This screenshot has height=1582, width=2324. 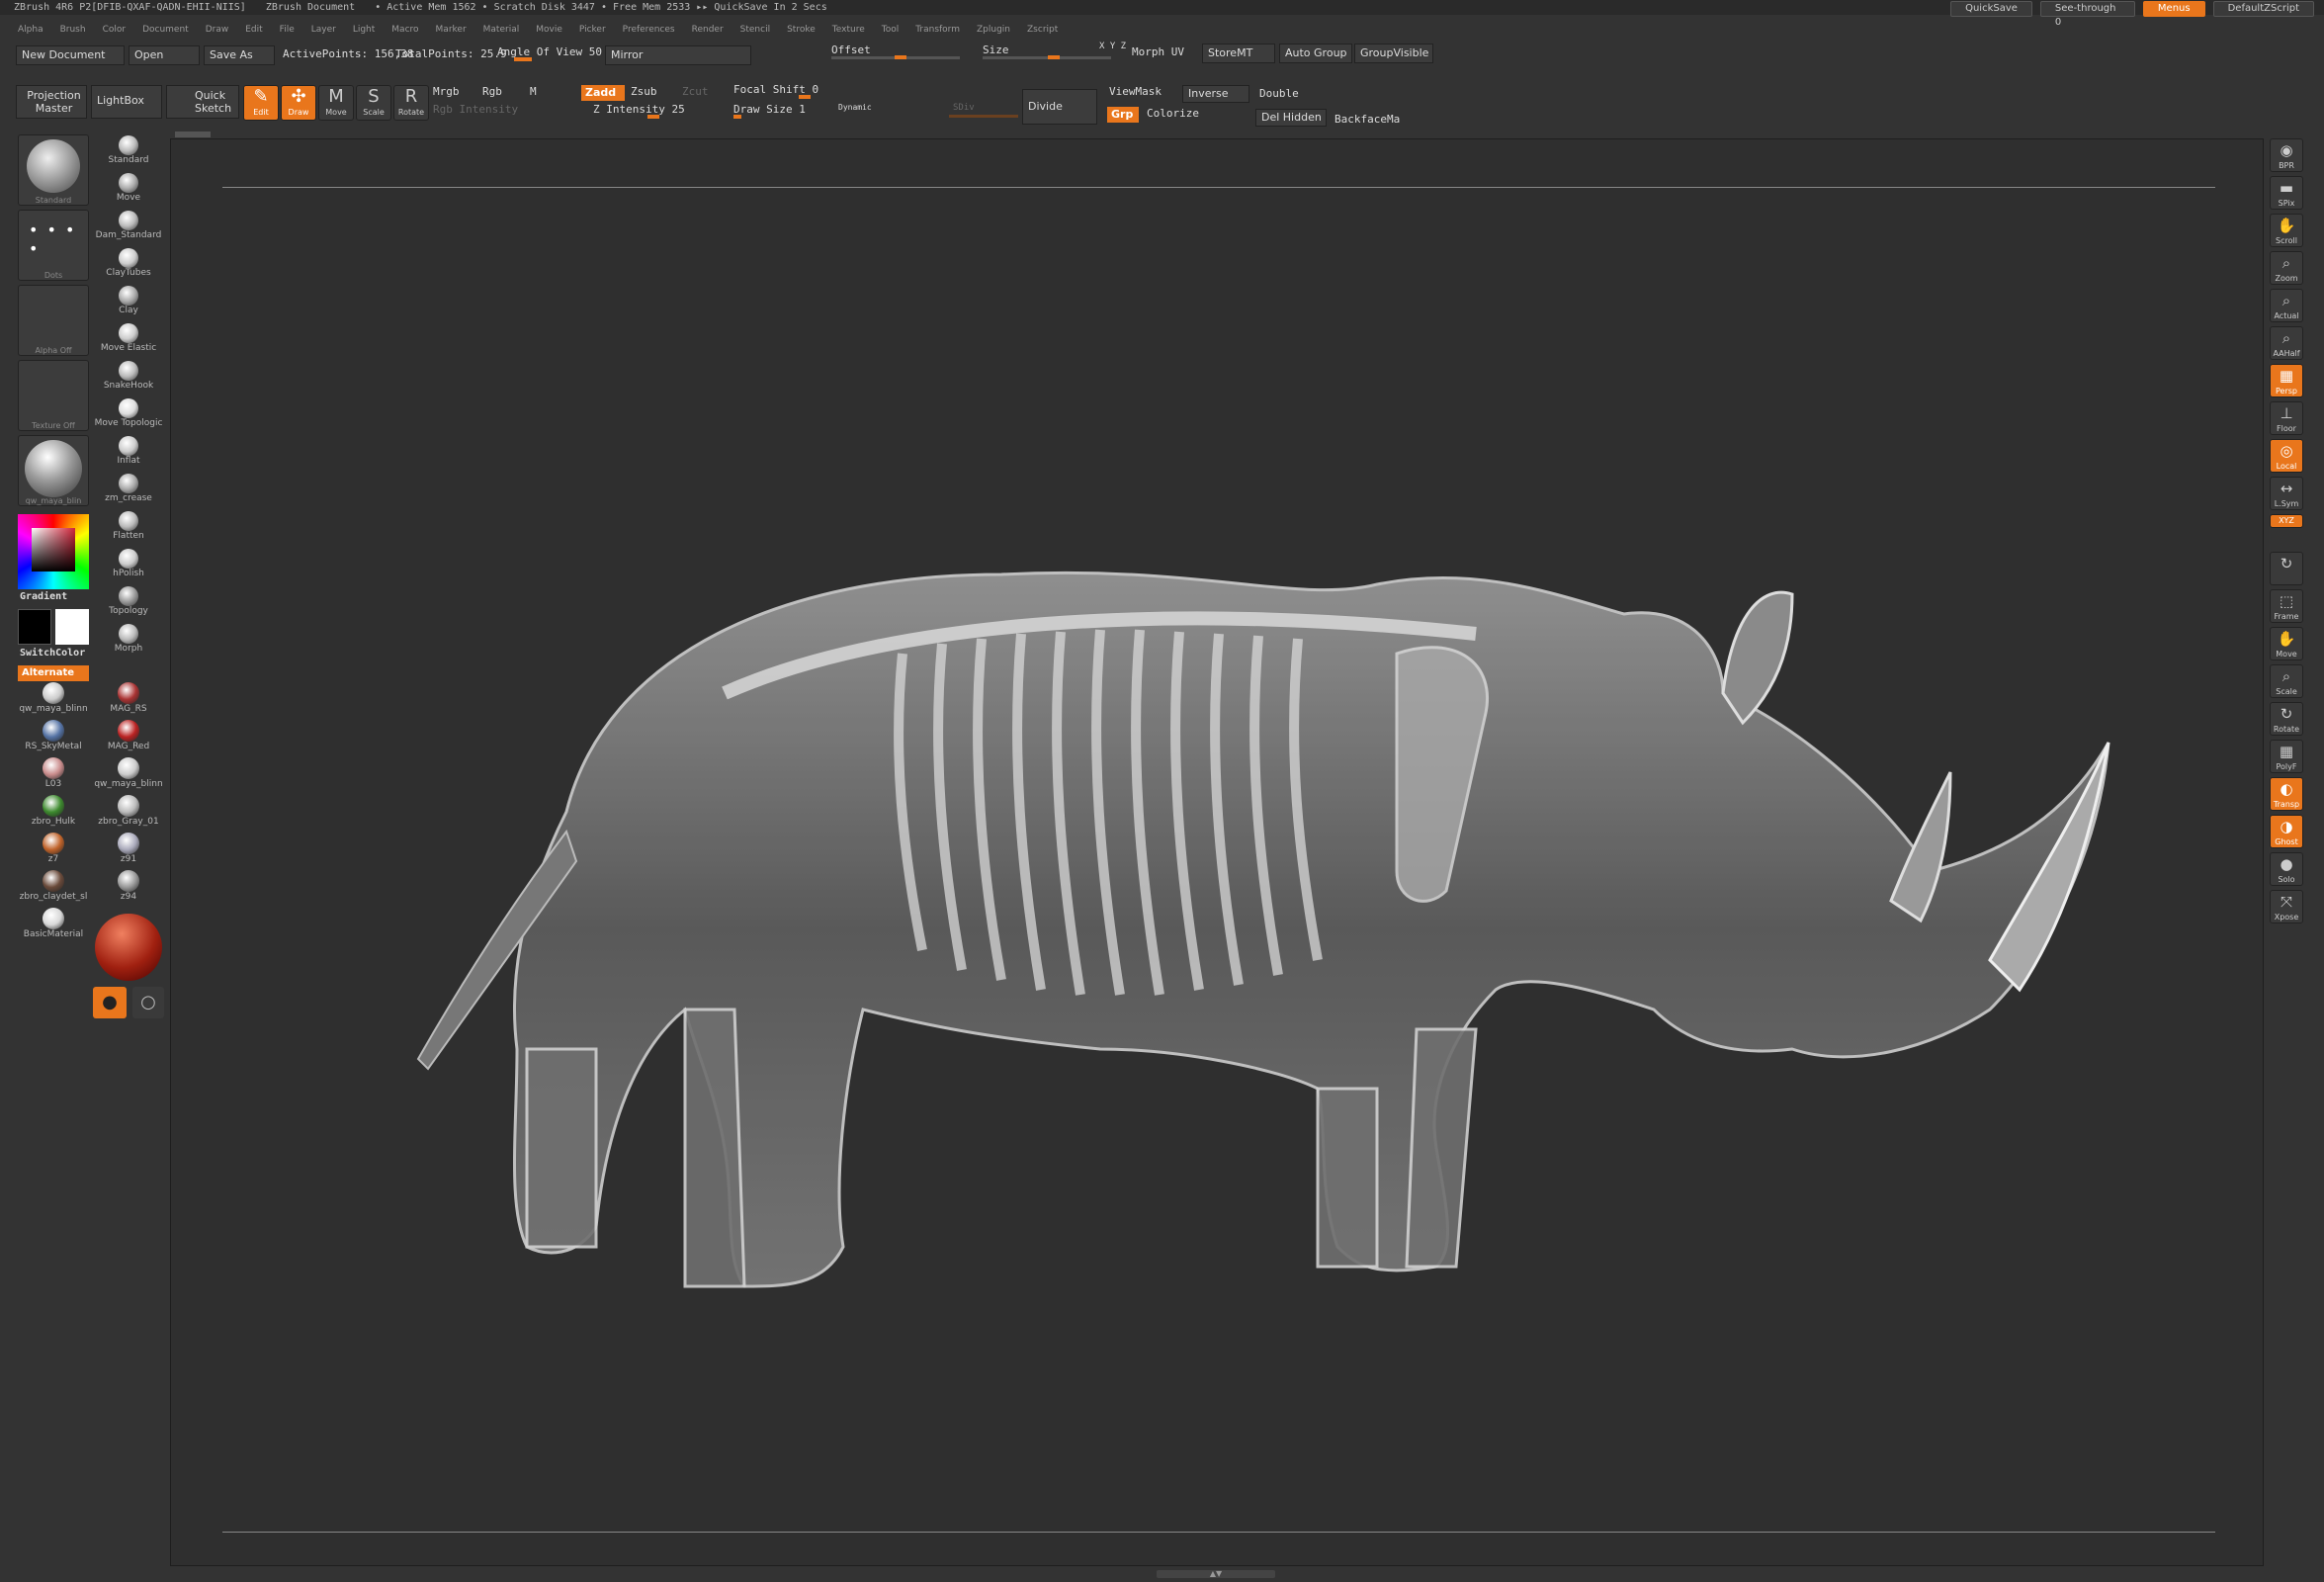 What do you see at coordinates (1216, 1574) in the screenshot?
I see `bottom-shelf-handle: ▲▼` at bounding box center [1216, 1574].